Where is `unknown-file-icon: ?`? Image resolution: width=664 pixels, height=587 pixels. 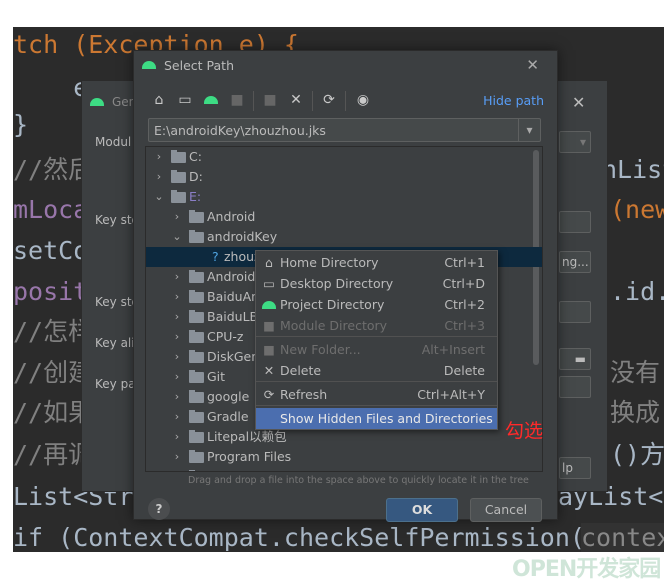 unknown-file-icon: ? is located at coordinates (215, 256).